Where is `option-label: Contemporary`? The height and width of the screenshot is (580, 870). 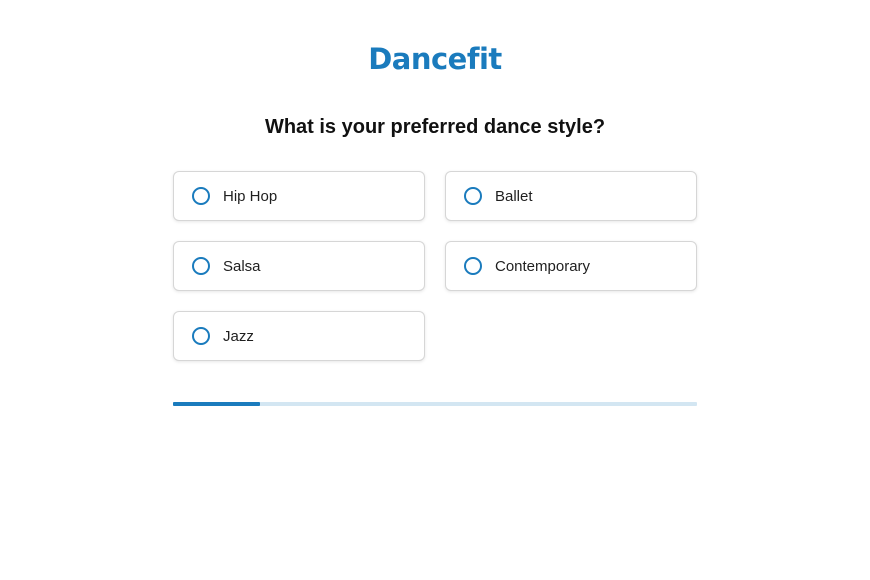 option-label: Contemporary is located at coordinates (543, 266).